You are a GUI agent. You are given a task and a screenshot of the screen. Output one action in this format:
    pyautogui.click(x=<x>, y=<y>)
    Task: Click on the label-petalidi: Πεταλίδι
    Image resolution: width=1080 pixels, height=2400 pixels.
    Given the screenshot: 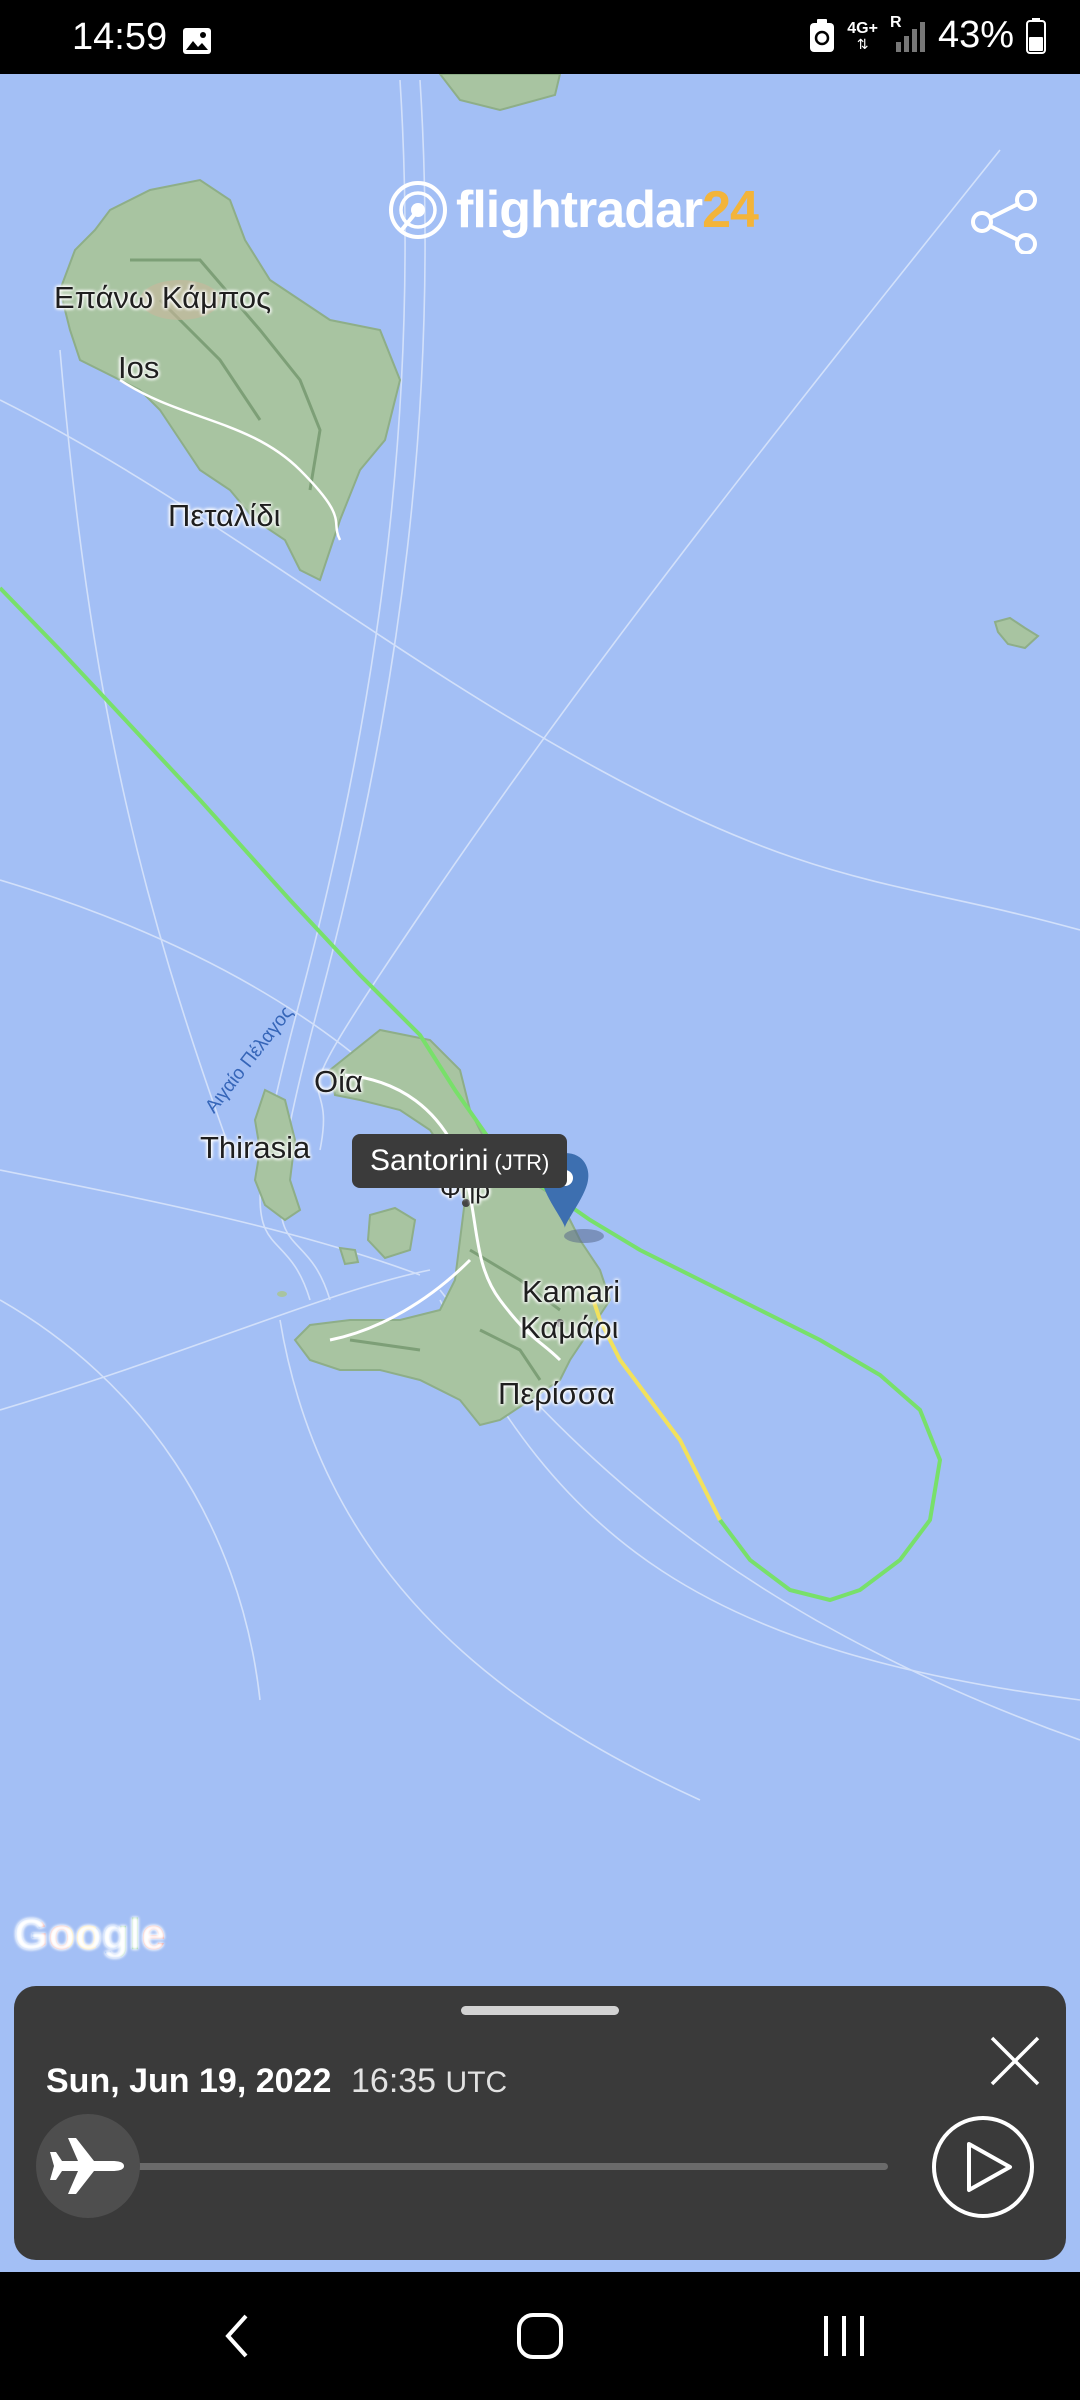 What is the action you would take?
    pyautogui.click(x=224, y=515)
    